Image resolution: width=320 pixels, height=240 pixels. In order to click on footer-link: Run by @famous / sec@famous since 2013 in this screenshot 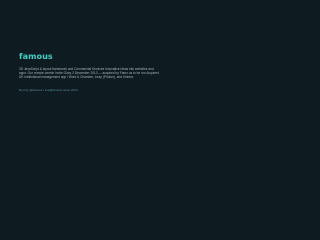, I will do `click(89, 90)`.